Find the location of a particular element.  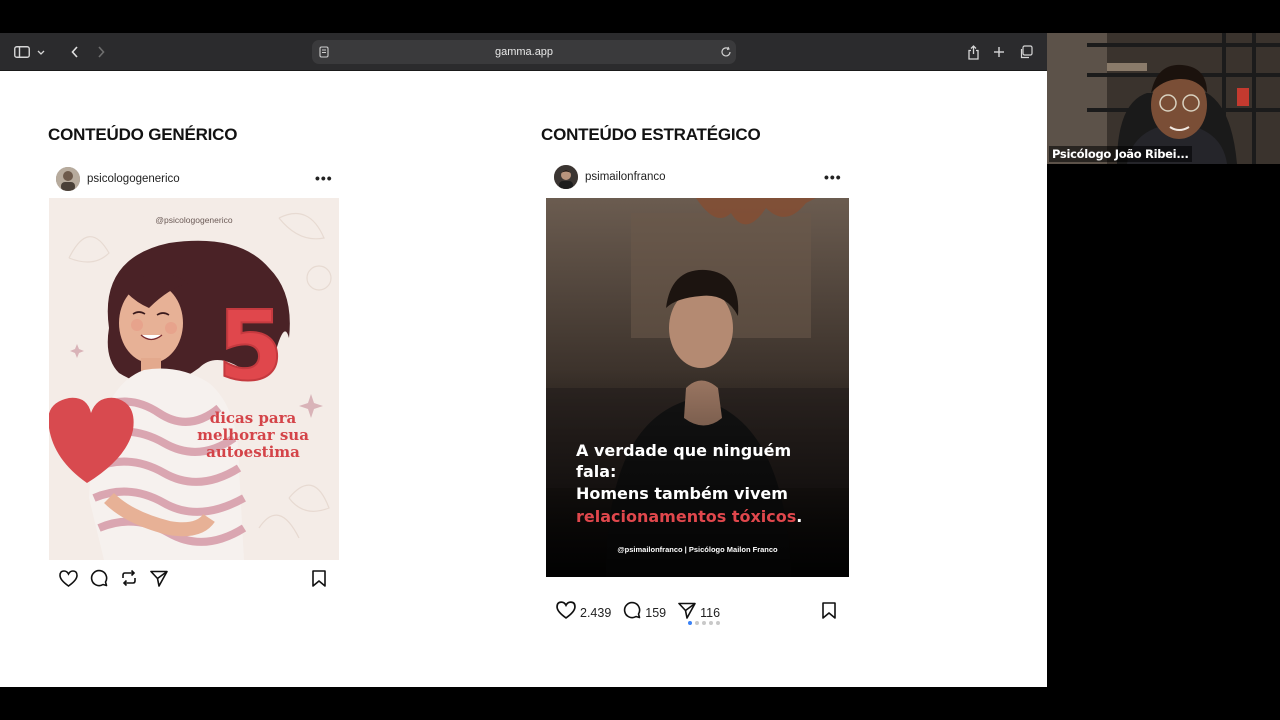

woman-heart-illustration is located at coordinates (194, 379).